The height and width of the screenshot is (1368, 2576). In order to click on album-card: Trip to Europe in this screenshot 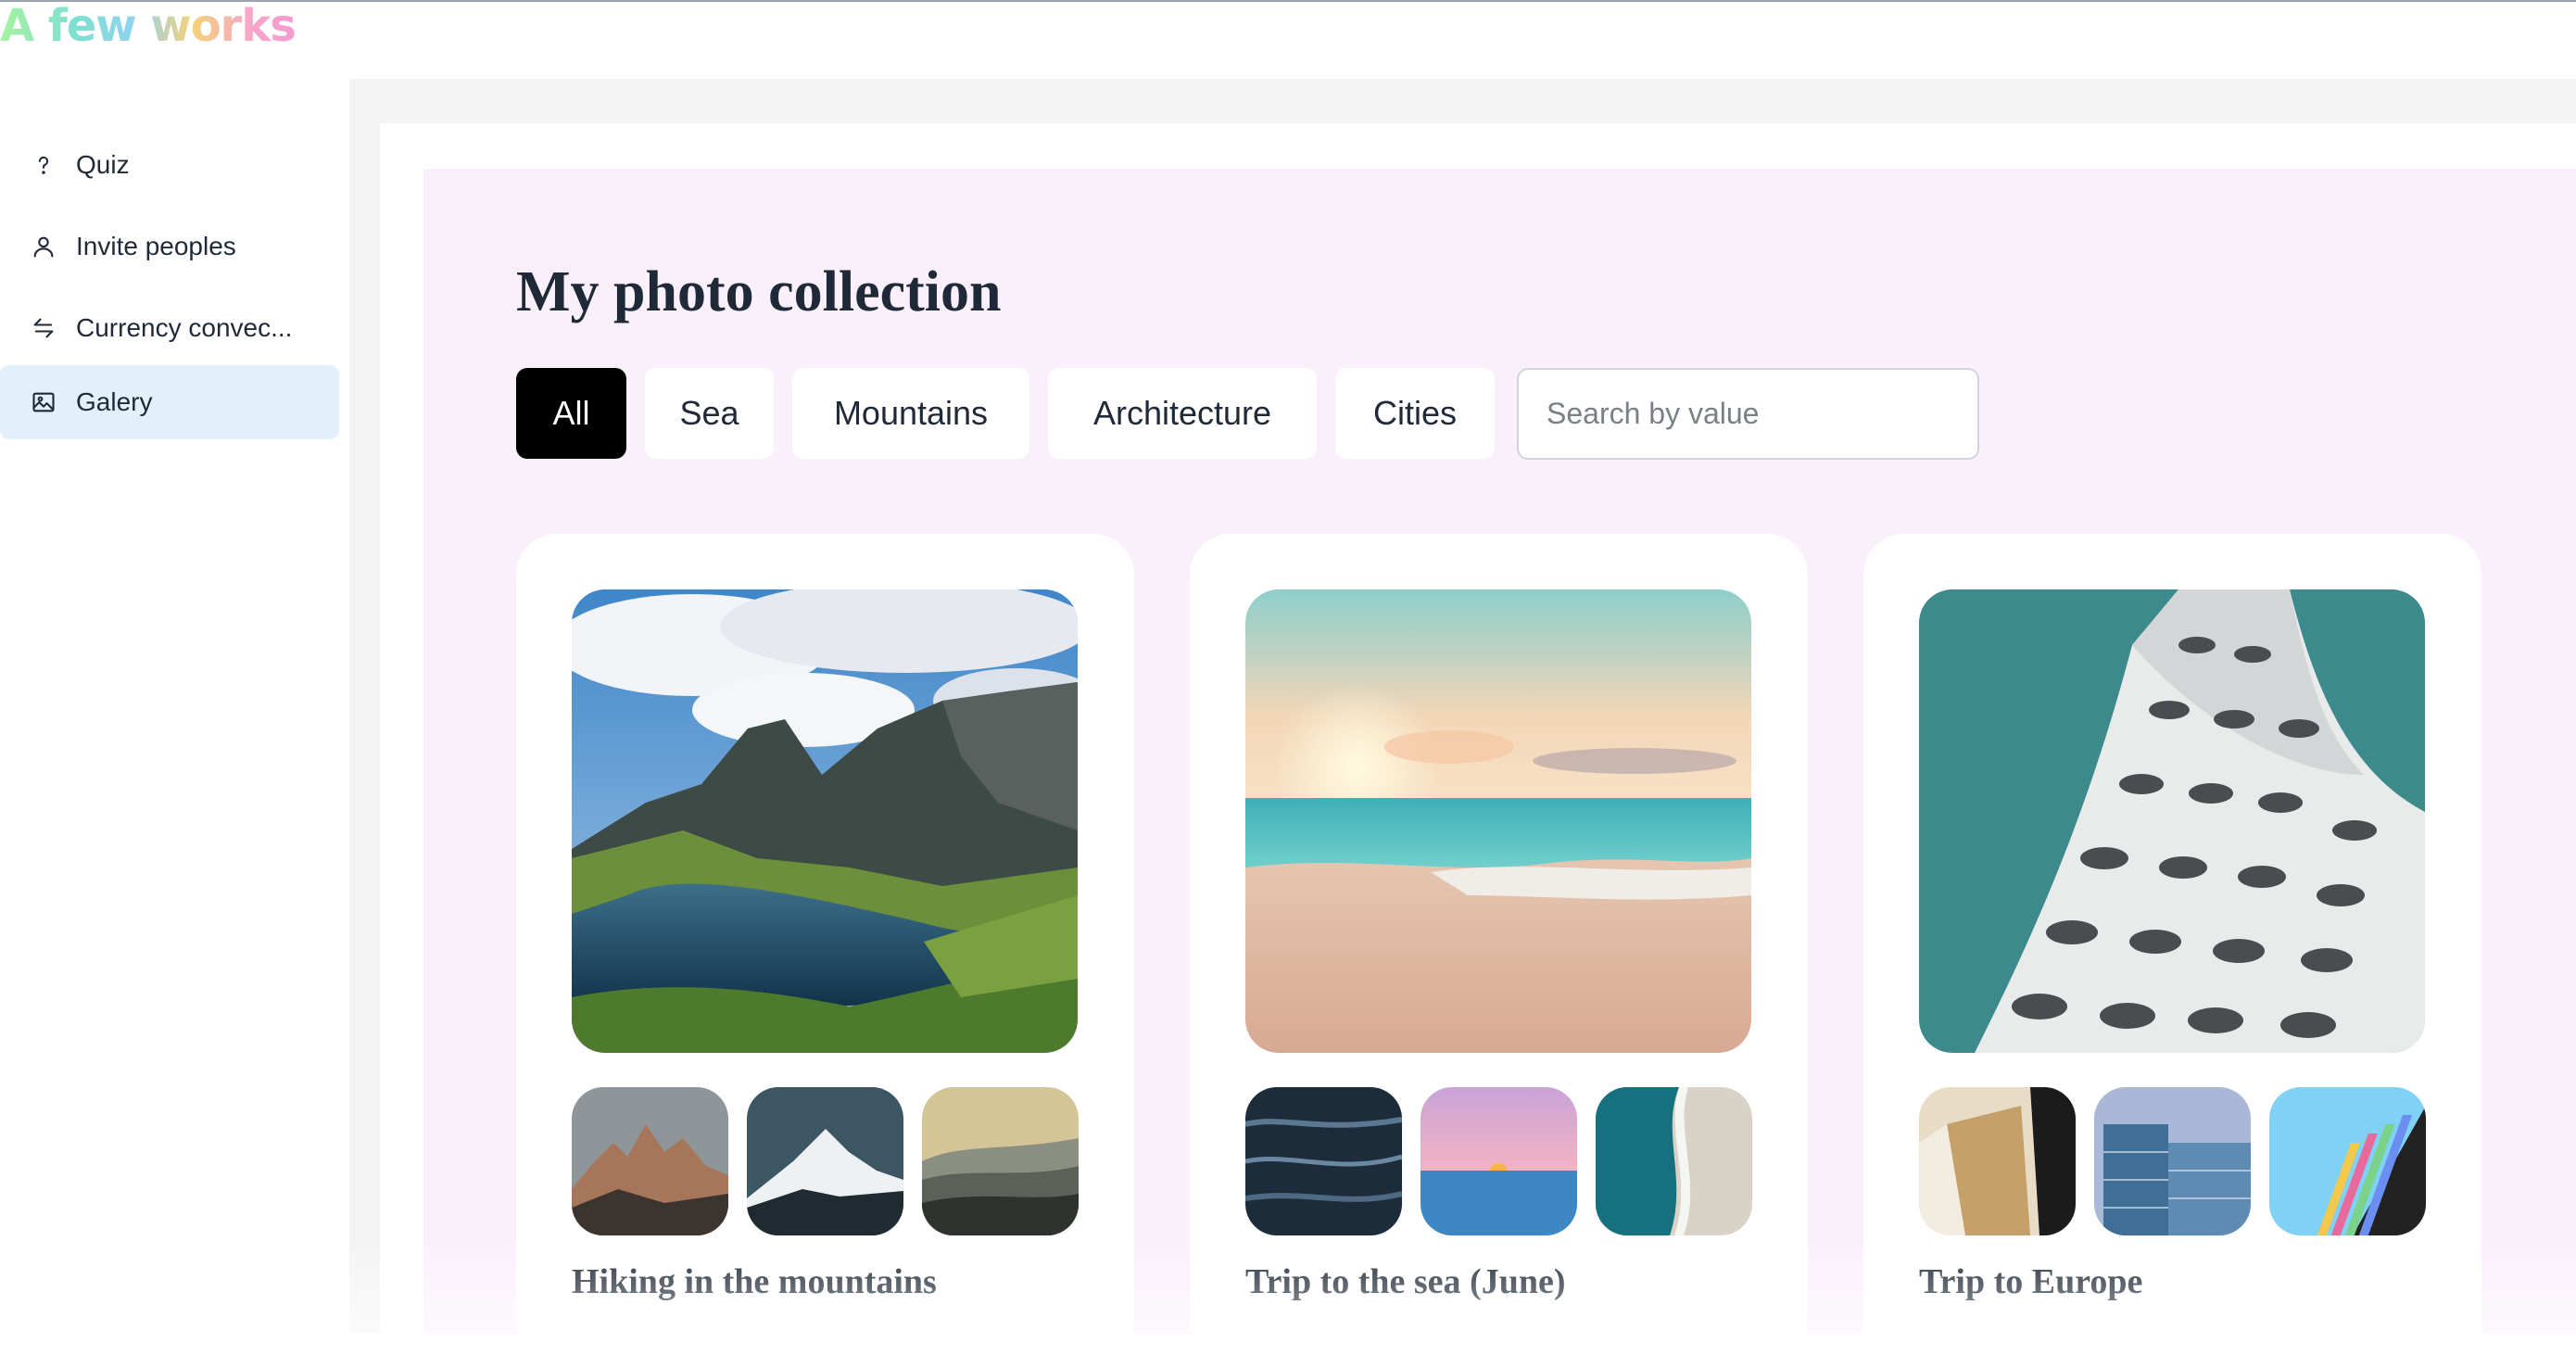, I will do `click(2172, 951)`.